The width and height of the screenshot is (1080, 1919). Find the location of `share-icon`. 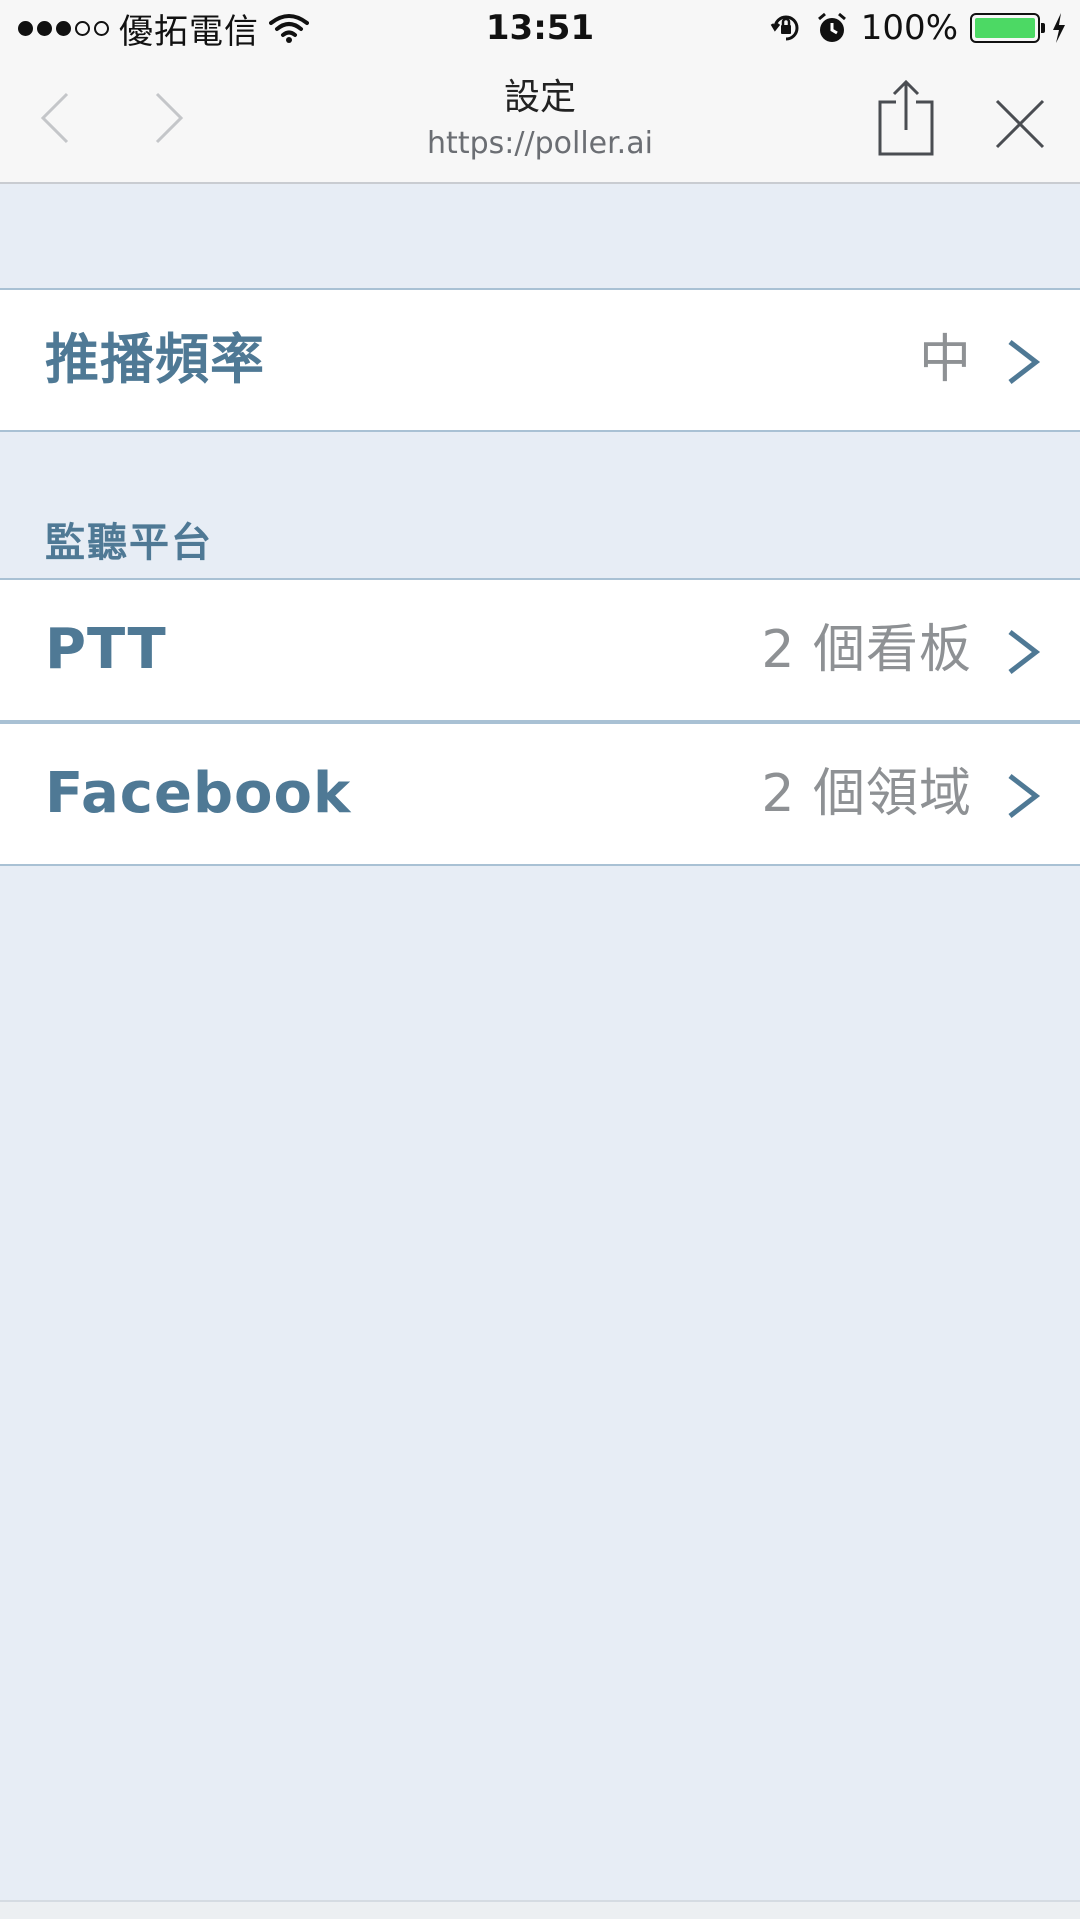

share-icon is located at coordinates (906, 117).